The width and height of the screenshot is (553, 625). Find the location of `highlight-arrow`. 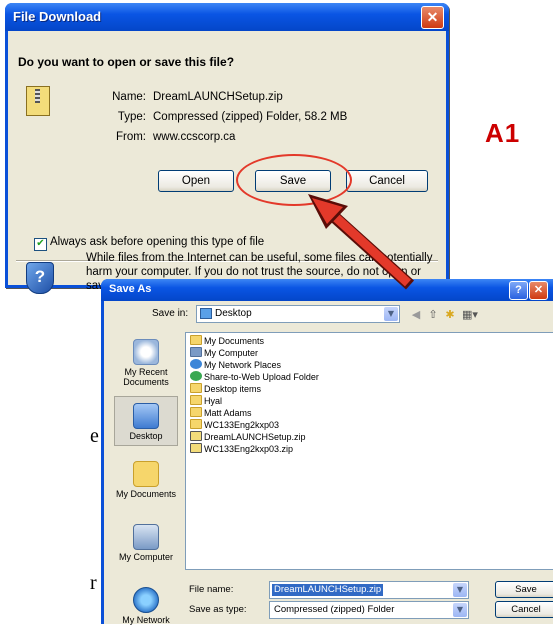

highlight-arrow is located at coordinates (361, 242).